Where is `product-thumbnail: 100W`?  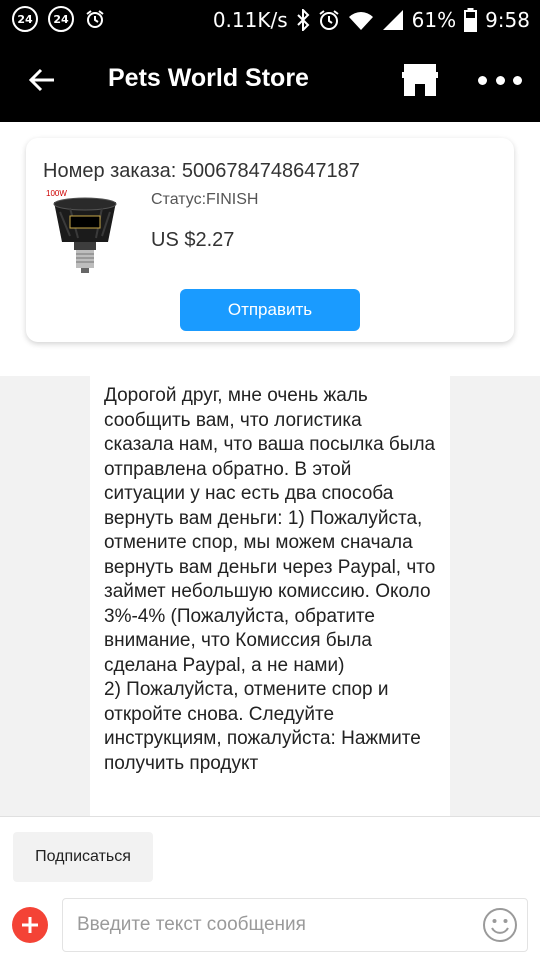
product-thumbnail: 100W is located at coordinates (87, 230).